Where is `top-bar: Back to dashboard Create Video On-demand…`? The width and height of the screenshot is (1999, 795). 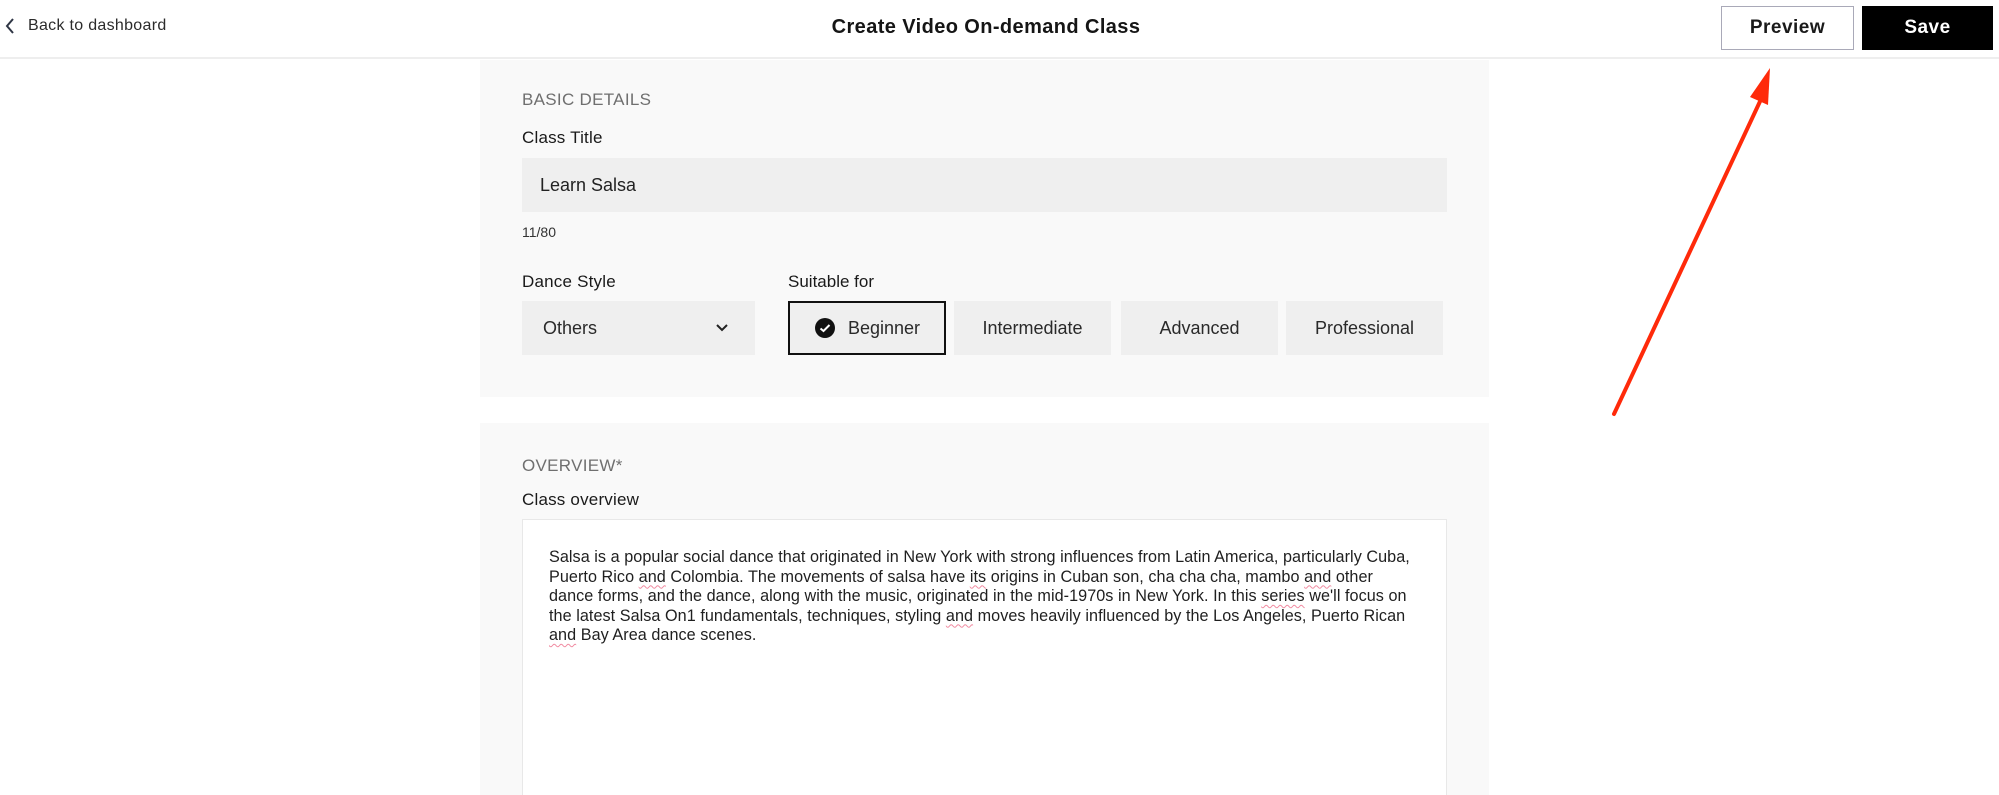 top-bar: Back to dashboard Create Video On-demand… is located at coordinates (999, 29).